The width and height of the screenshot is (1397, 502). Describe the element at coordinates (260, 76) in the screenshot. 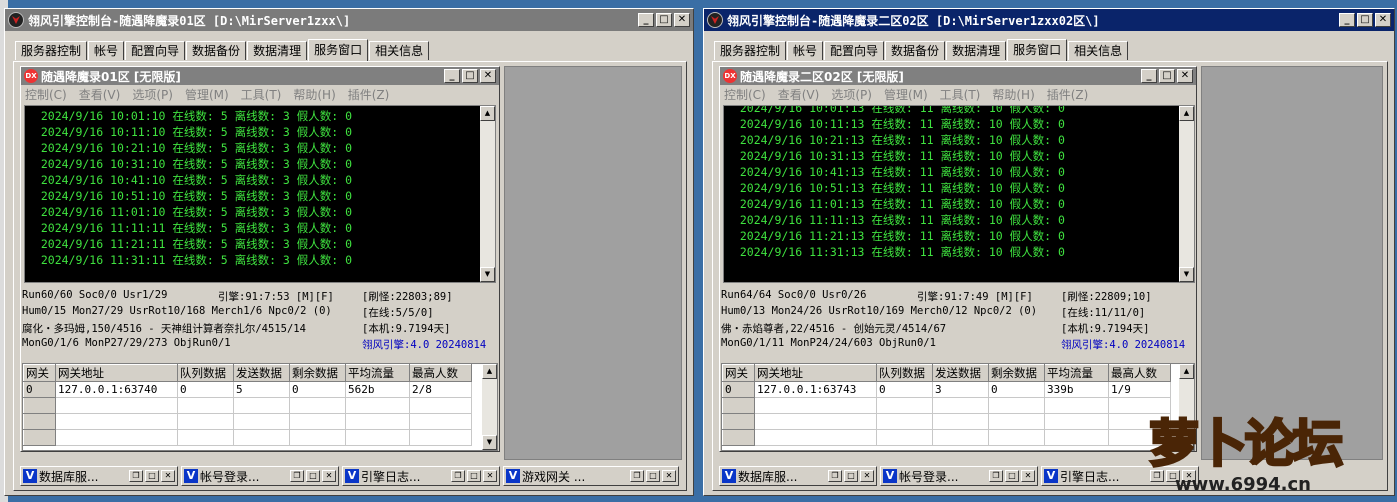

I see `child-window-titlebar: DX 随遇降魔录01区 [无限版] _ □ ✕` at that location.